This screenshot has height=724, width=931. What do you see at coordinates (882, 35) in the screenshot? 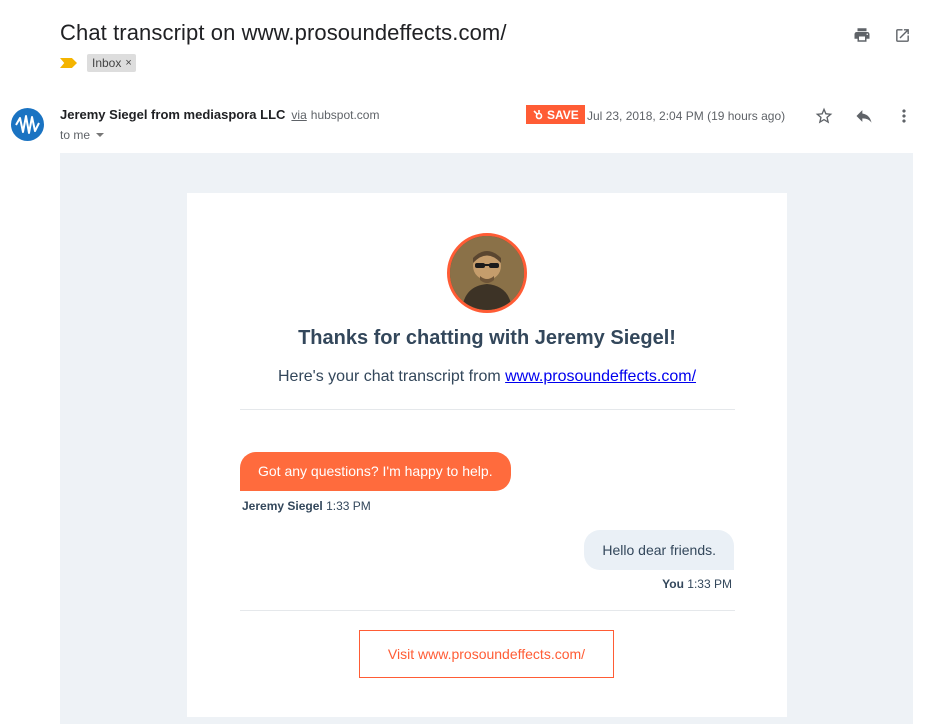
I see `top-toolbar` at bounding box center [882, 35].